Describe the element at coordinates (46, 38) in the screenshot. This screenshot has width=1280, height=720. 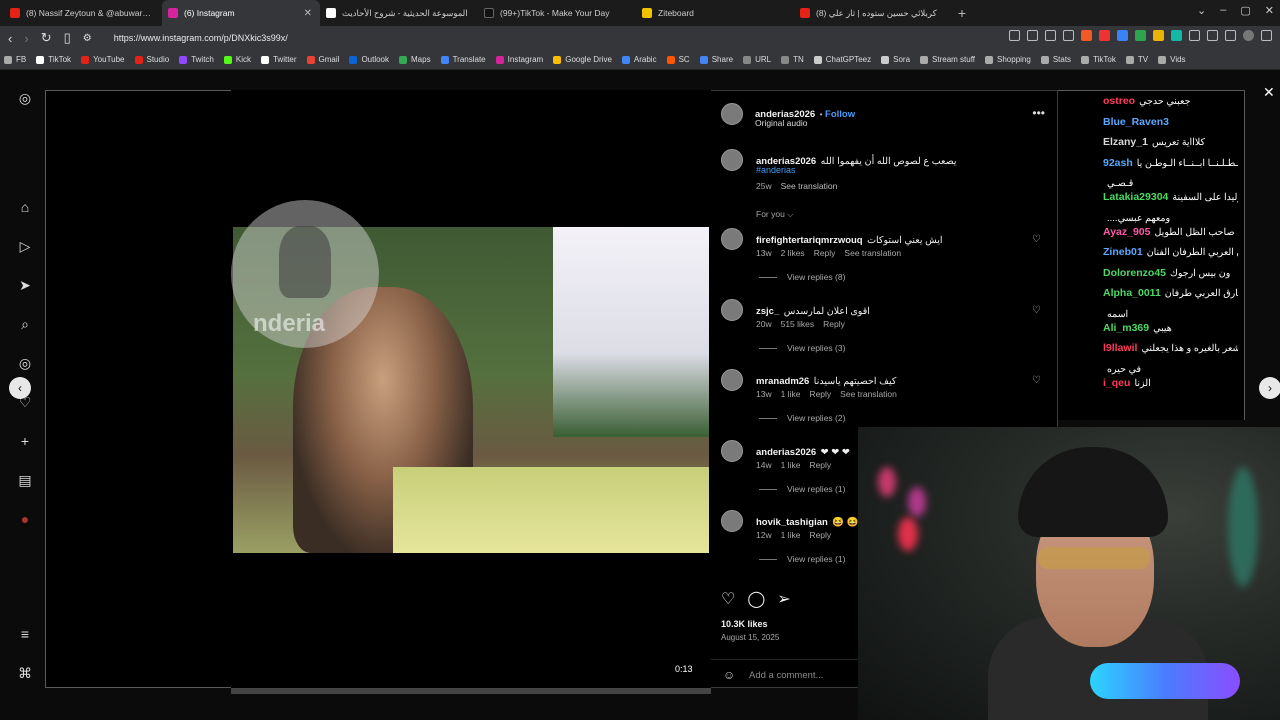
I see `reload-icon: ↻` at that location.